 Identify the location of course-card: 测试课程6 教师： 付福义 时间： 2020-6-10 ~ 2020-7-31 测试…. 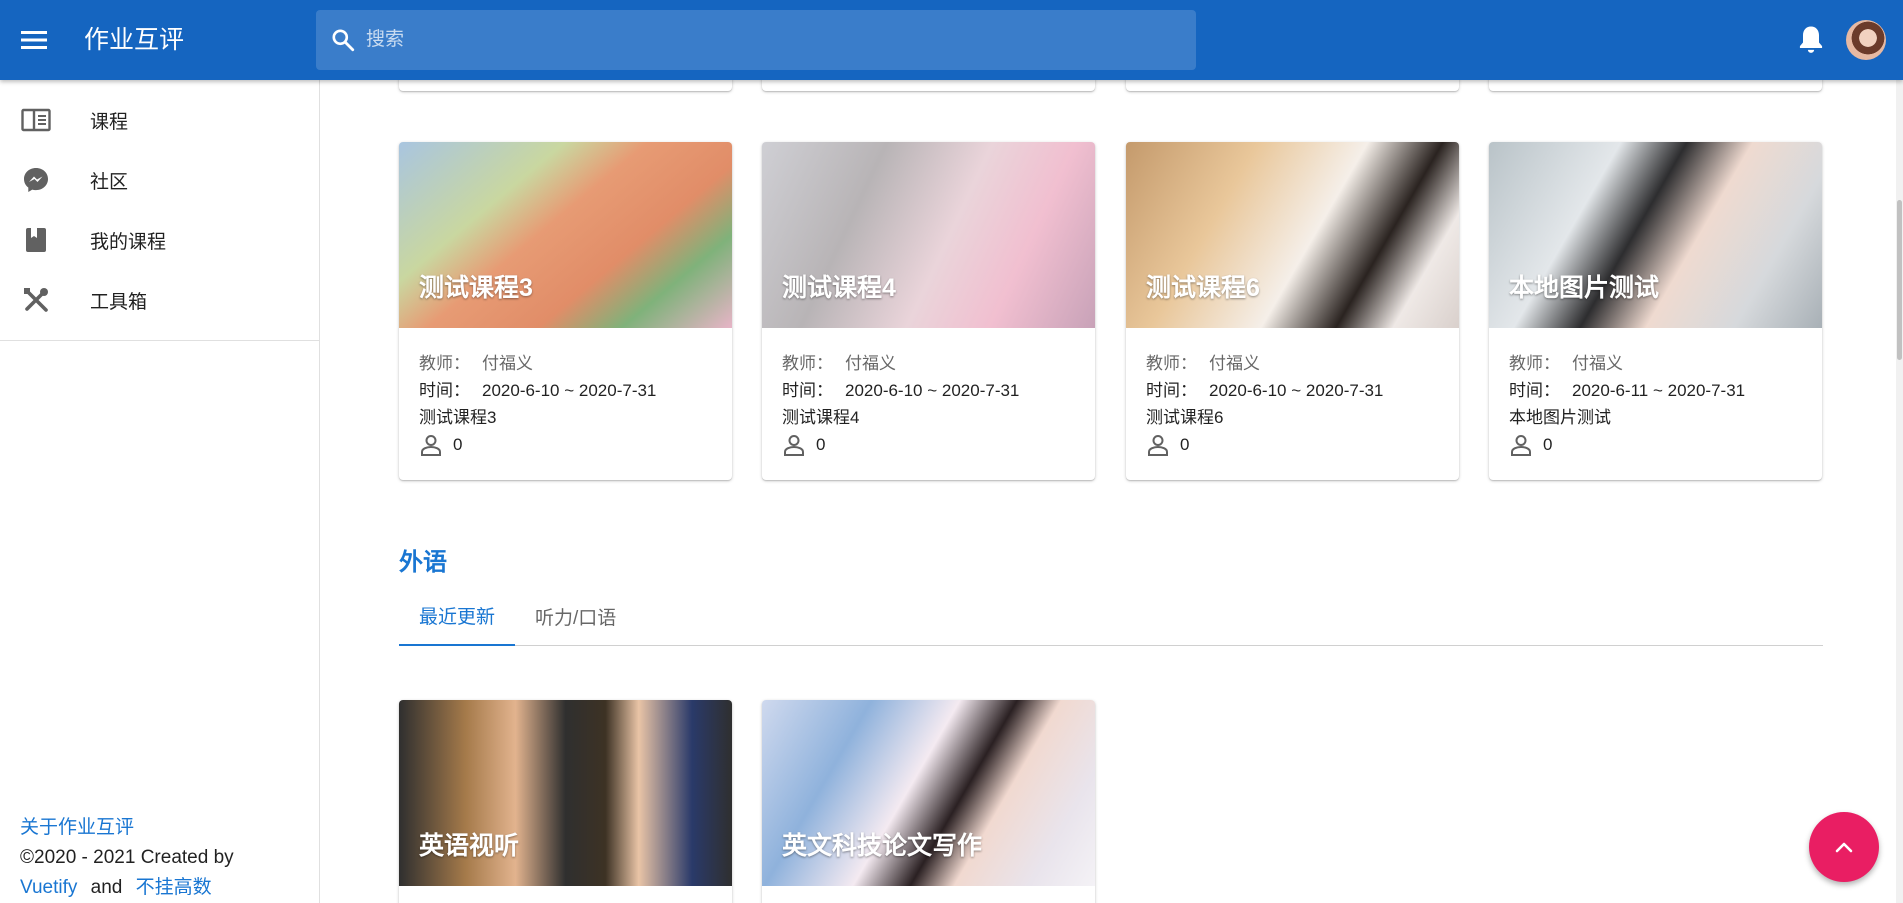
(1292, 311).